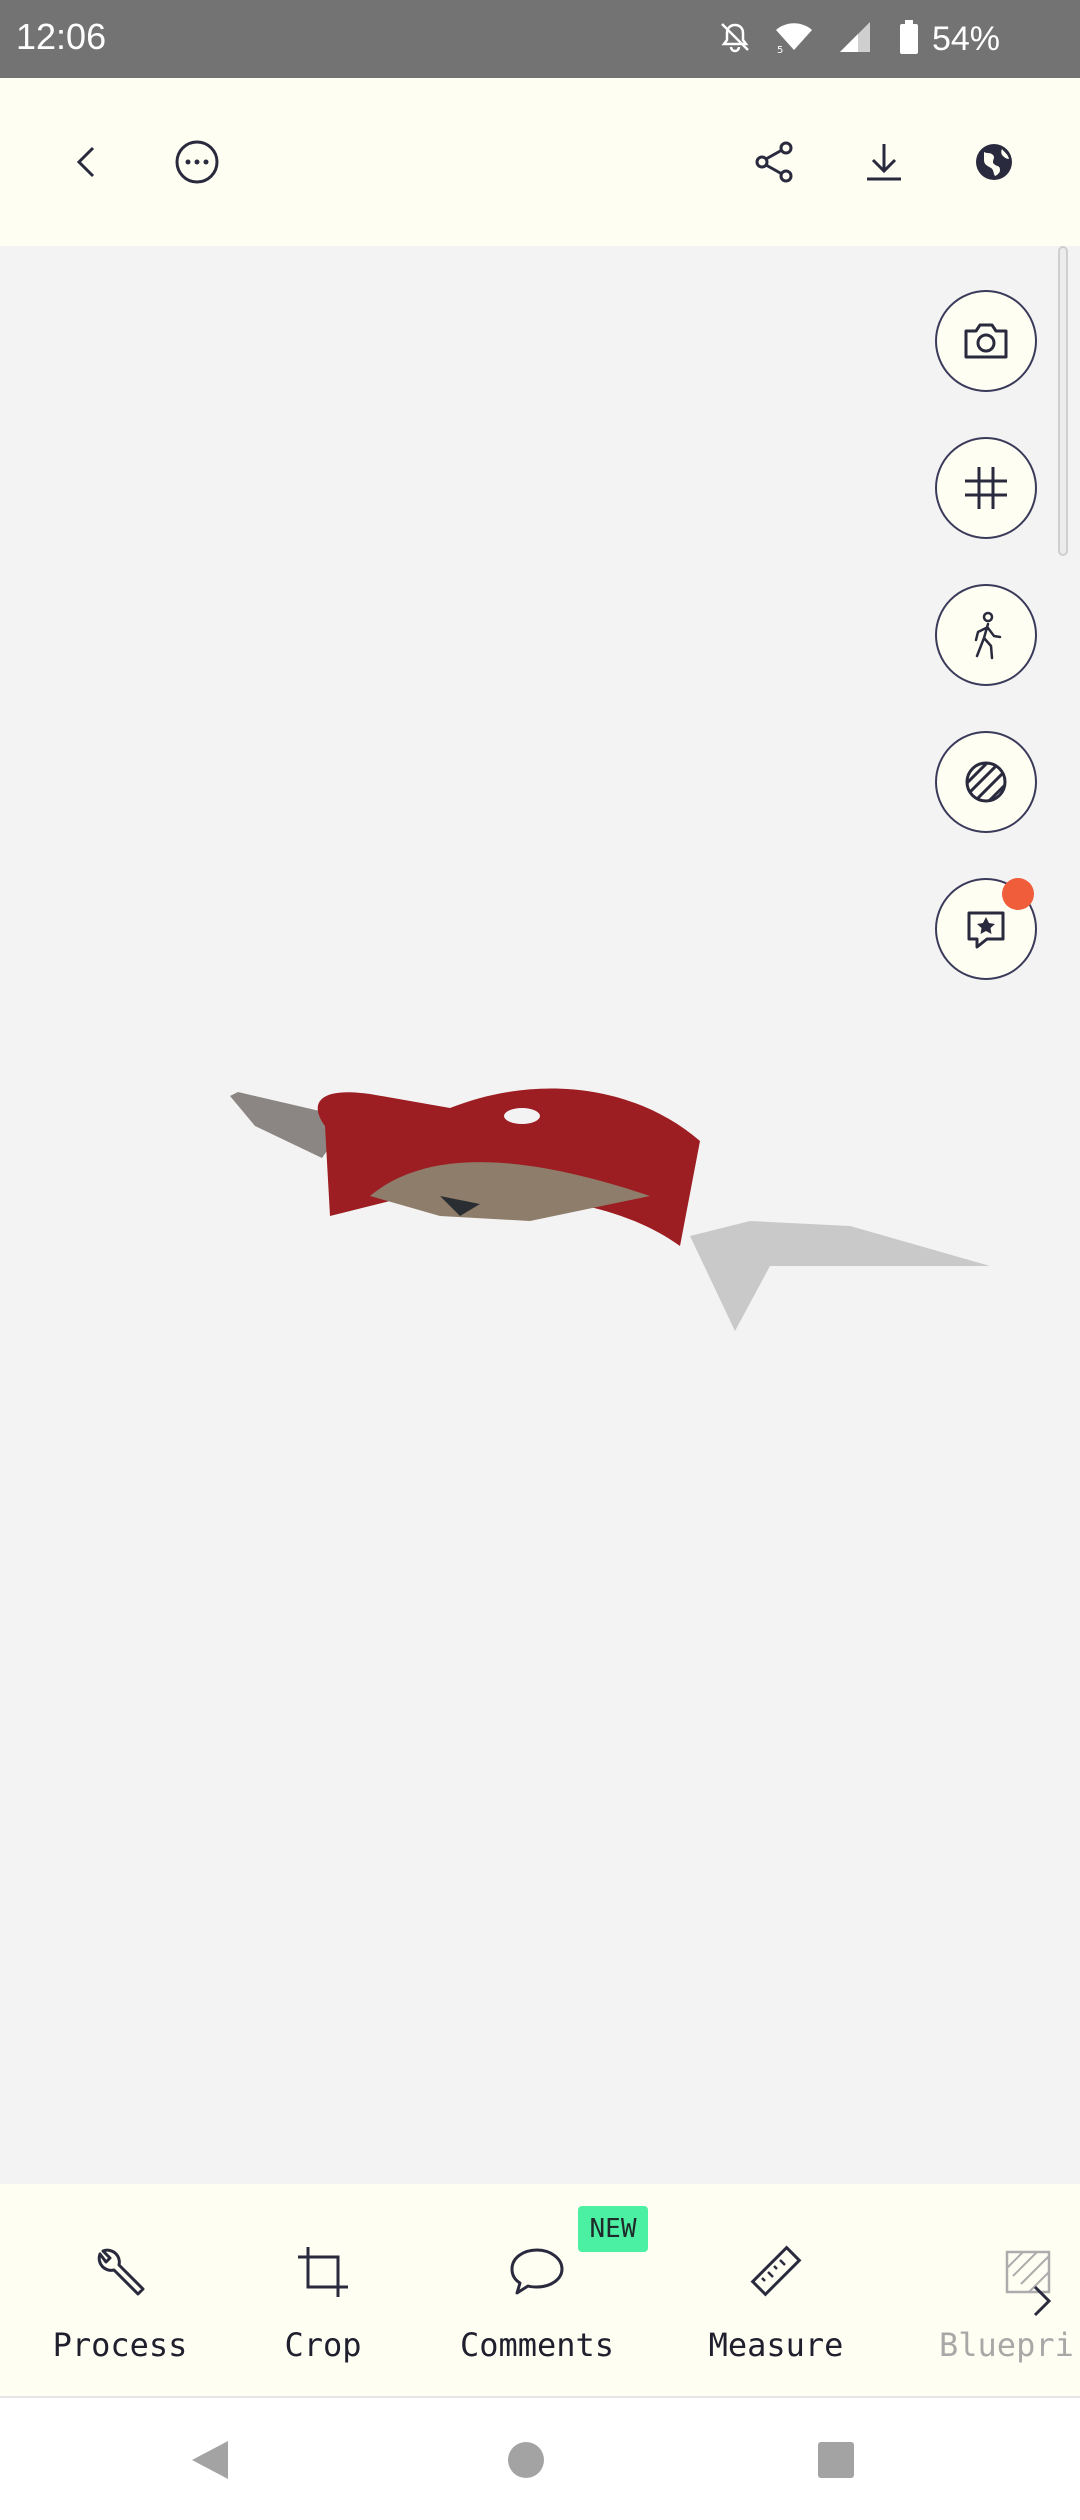  Describe the element at coordinates (794, 39) in the screenshot. I see `wifi-icon: 5` at that location.